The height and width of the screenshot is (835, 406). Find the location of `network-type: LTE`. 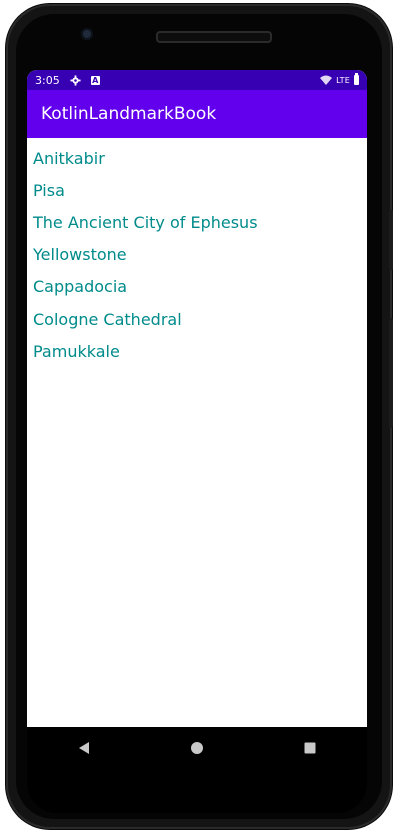

network-type: LTE is located at coordinates (343, 80).